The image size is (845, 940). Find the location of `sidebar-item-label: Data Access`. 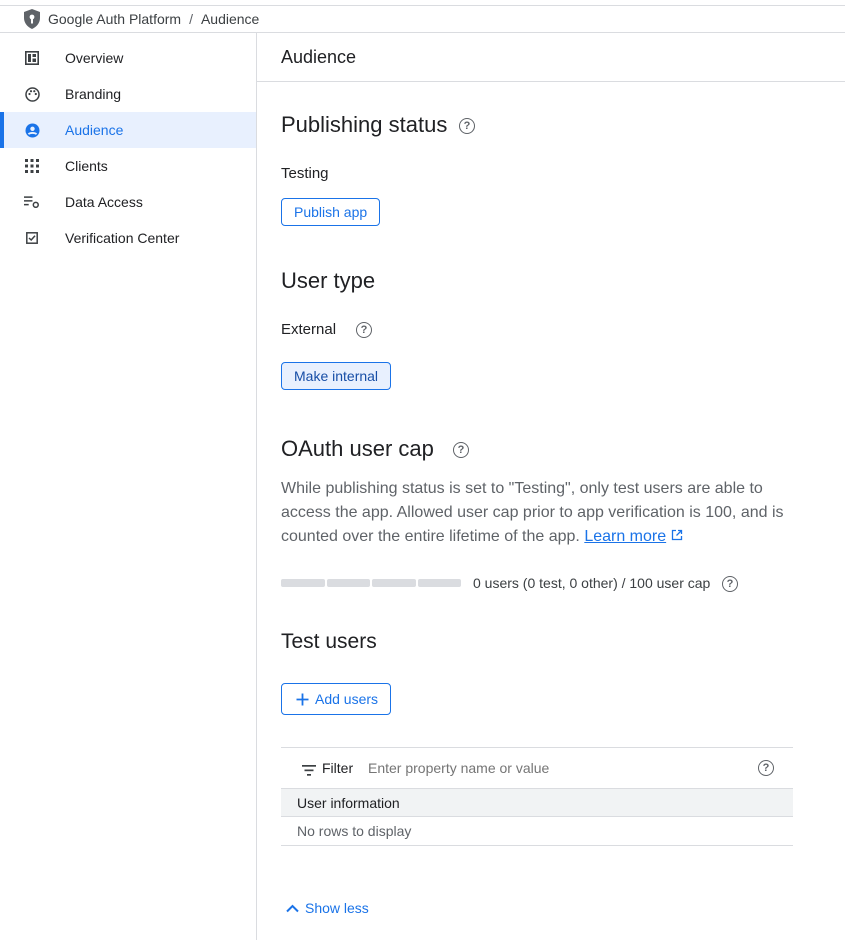

sidebar-item-label: Data Access is located at coordinates (104, 202).